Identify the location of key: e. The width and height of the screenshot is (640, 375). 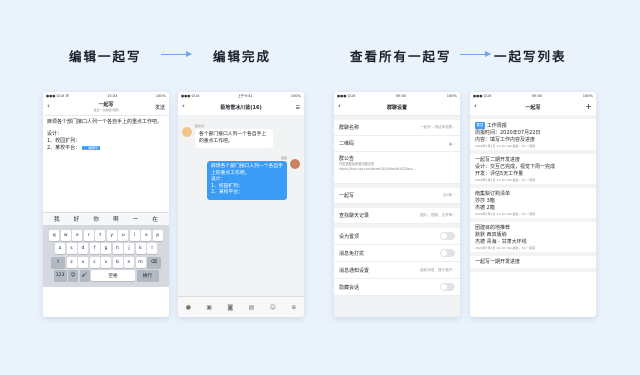
(77, 235).